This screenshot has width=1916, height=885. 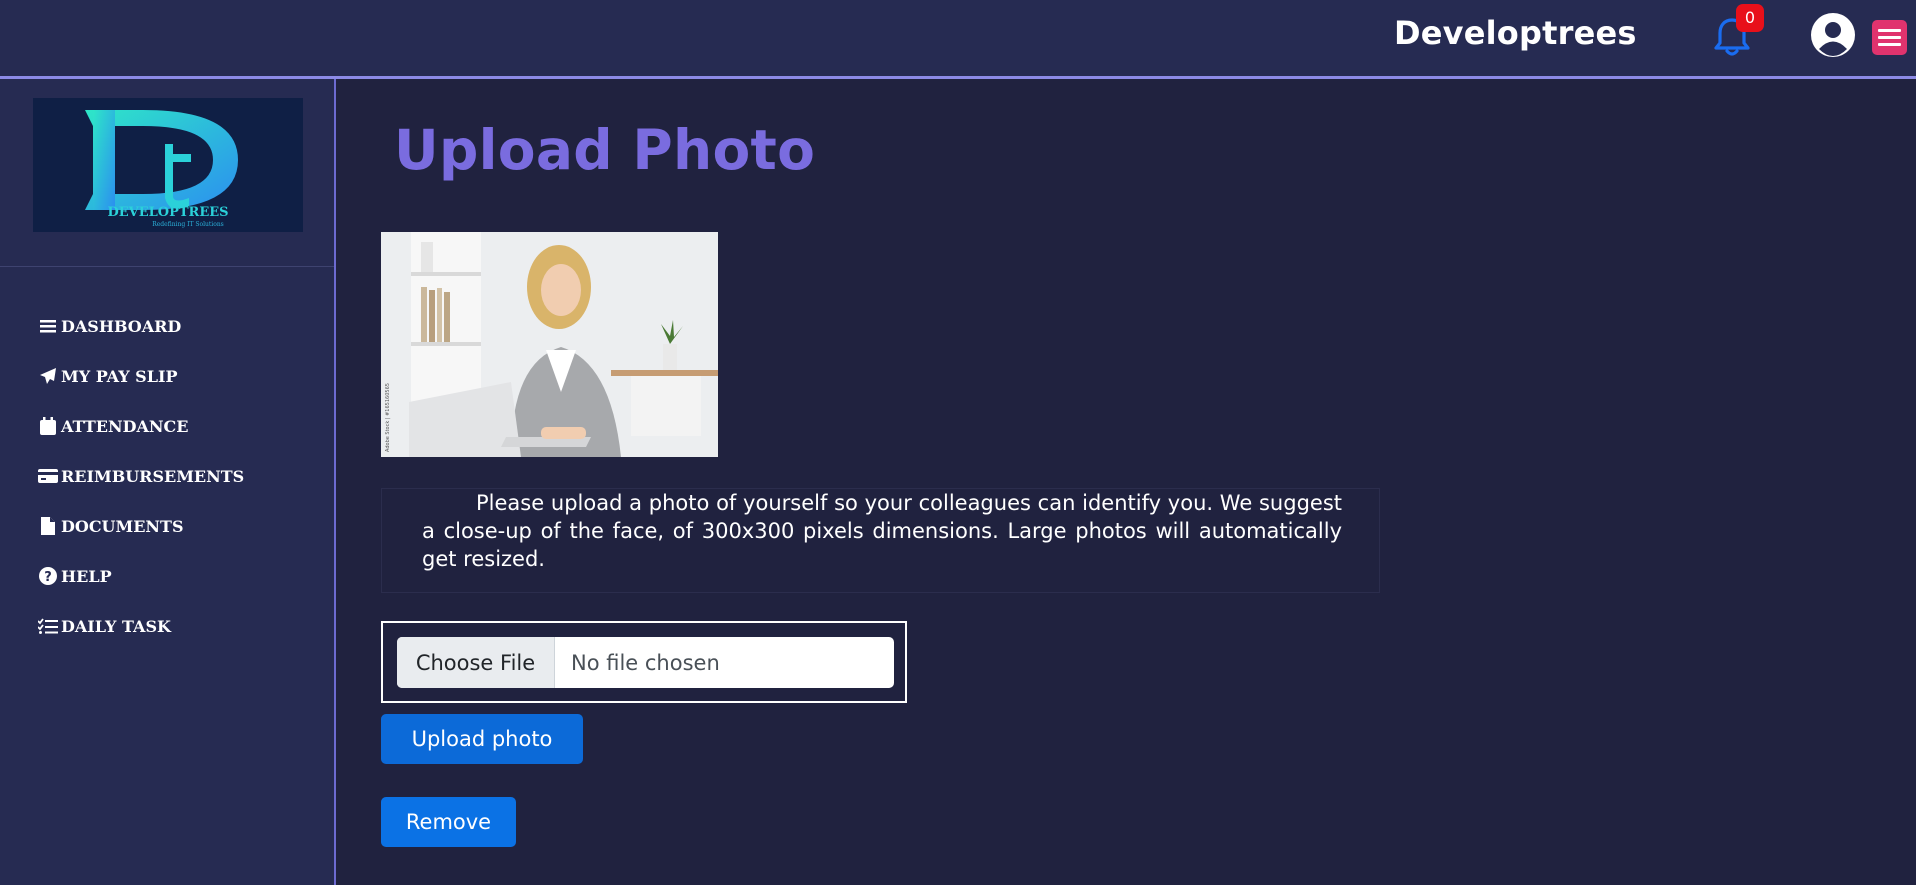 I want to click on sidebar-item-label: ATTENDANCE, so click(x=125, y=426).